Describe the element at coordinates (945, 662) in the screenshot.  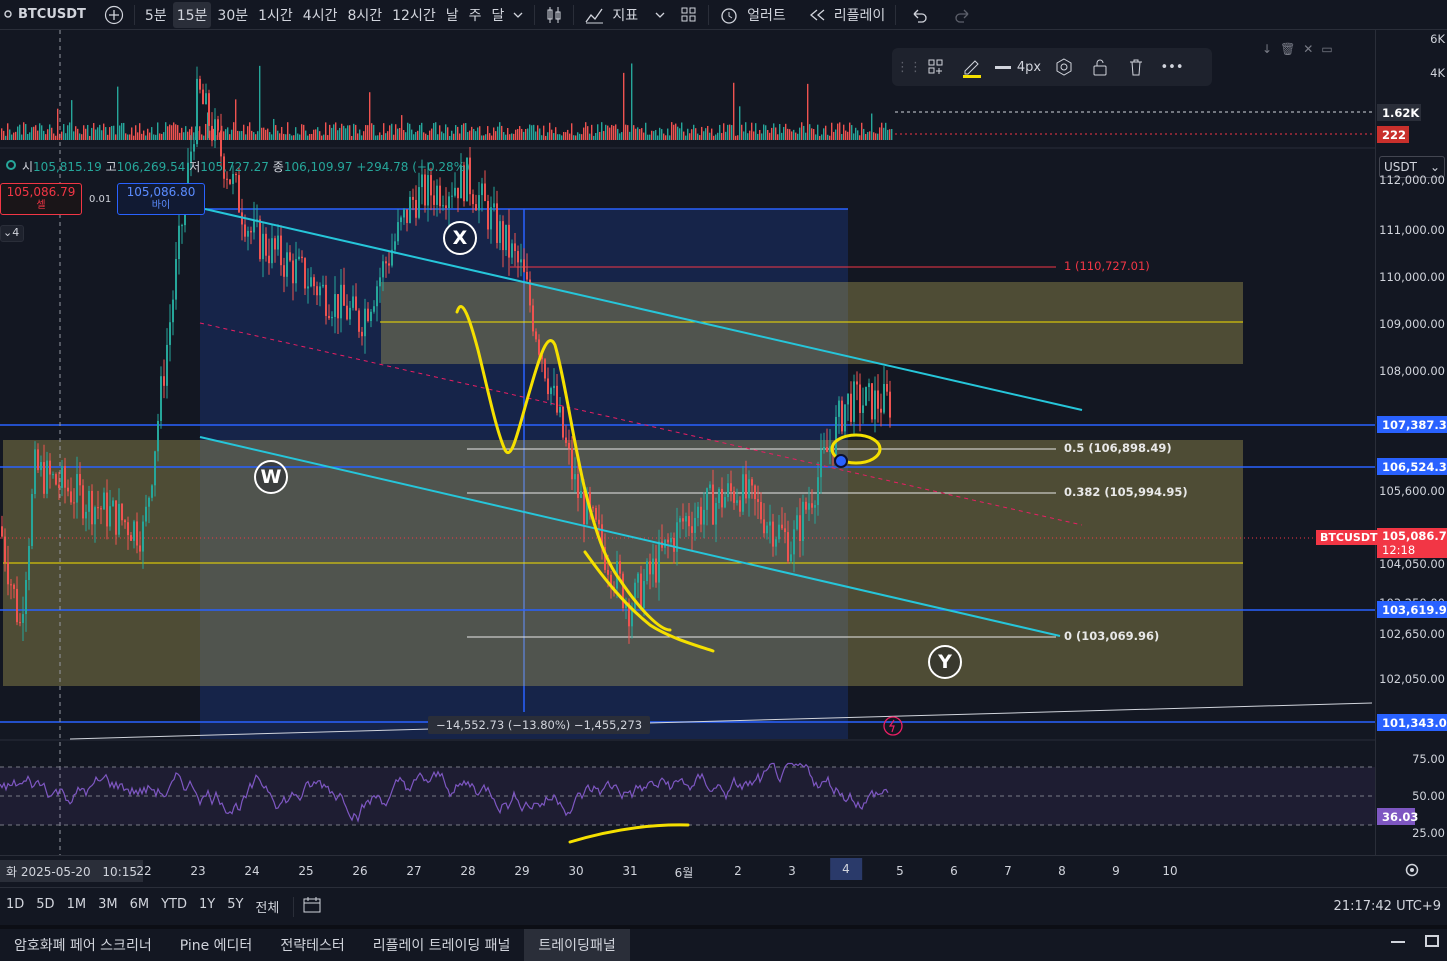
I see `wave-label-y: Y` at that location.